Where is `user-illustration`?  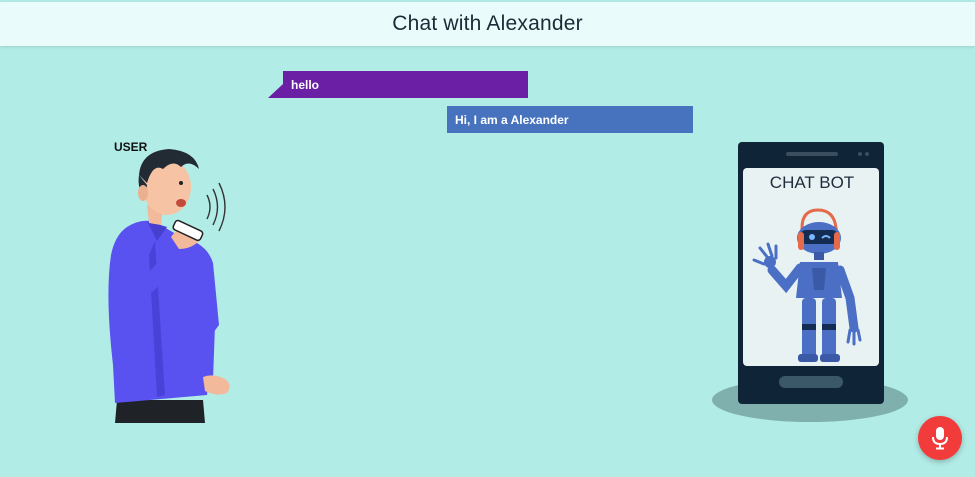
user-illustration is located at coordinates (169, 286).